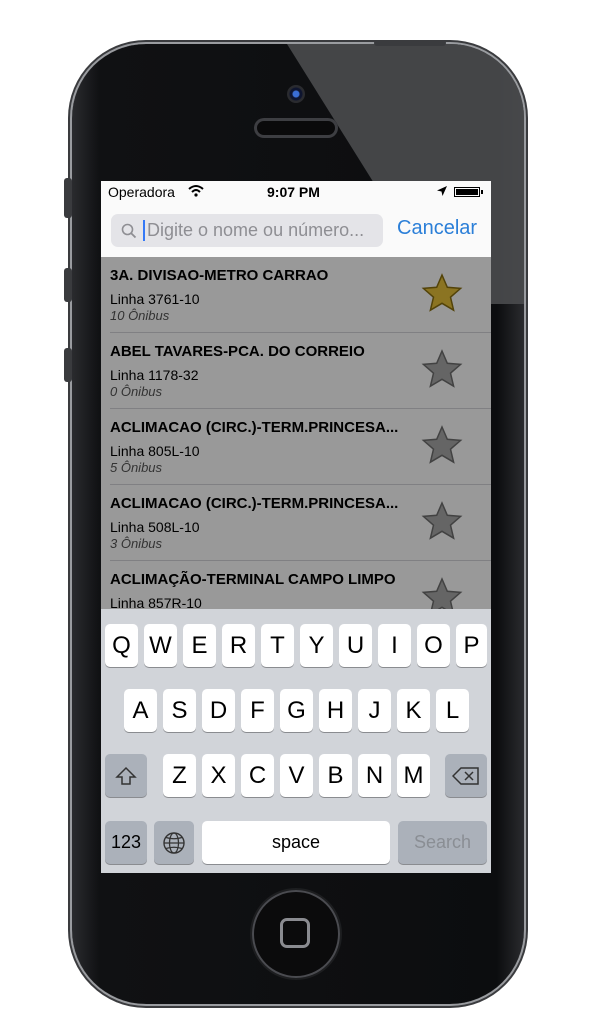  Describe the element at coordinates (277, 645) in the screenshot. I see `key-t: T` at that location.